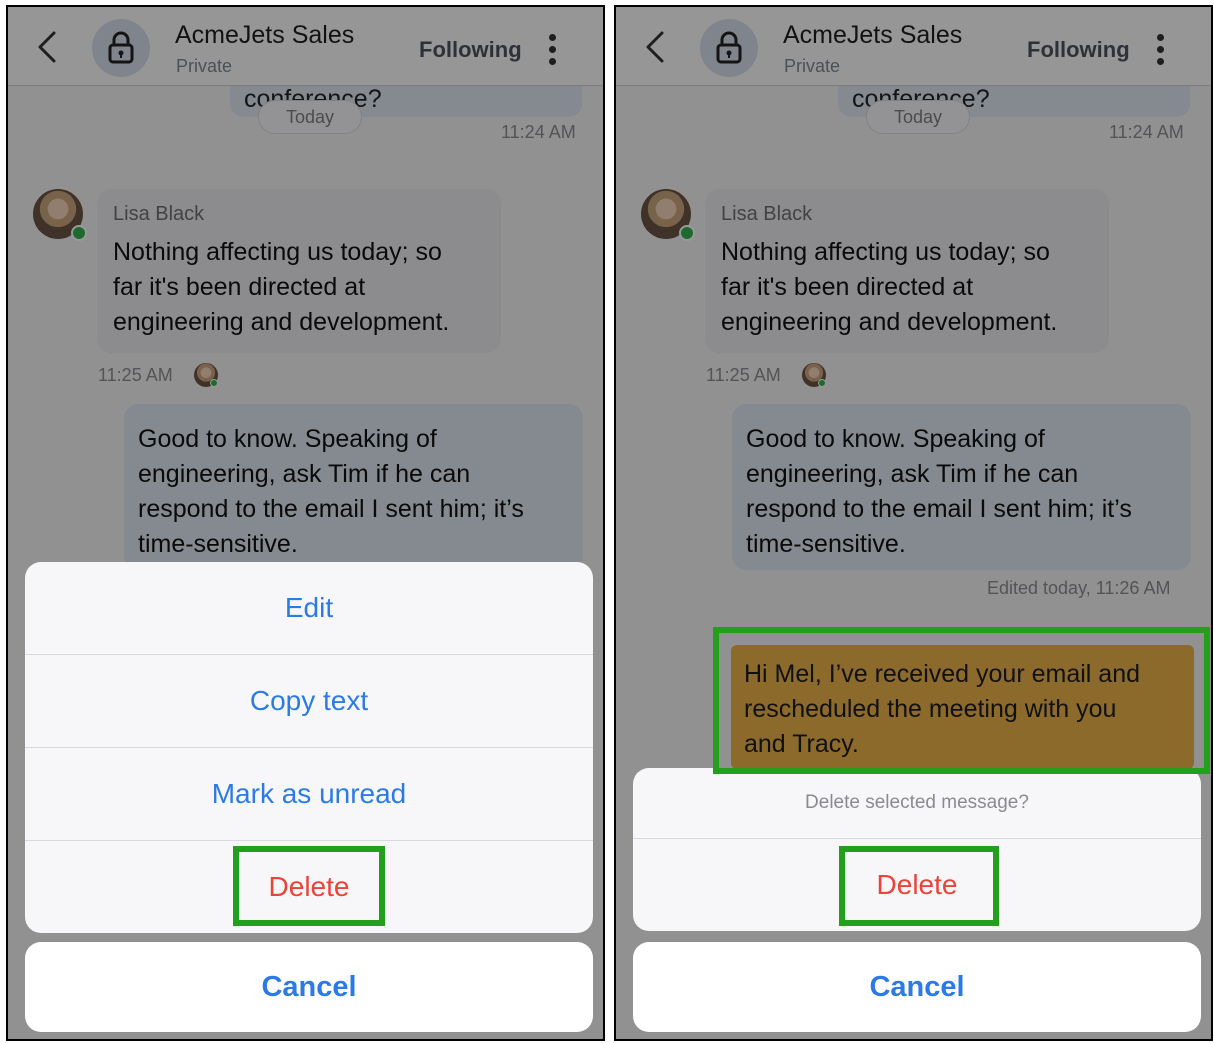 The image size is (1214, 1044). What do you see at coordinates (961, 700) in the screenshot?
I see `highlight-box-selected-message` at bounding box center [961, 700].